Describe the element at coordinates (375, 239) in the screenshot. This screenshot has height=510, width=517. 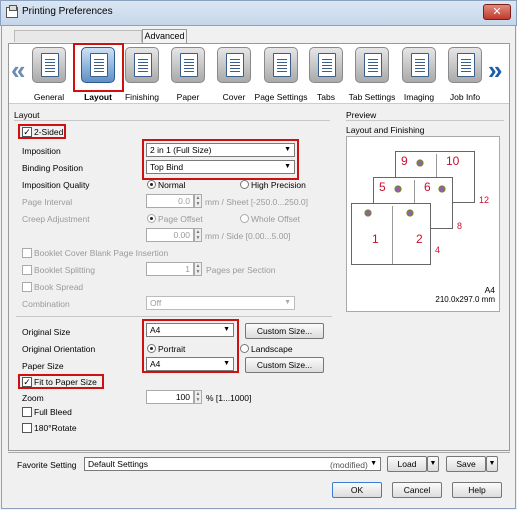
I see `page-number: 1` at that location.